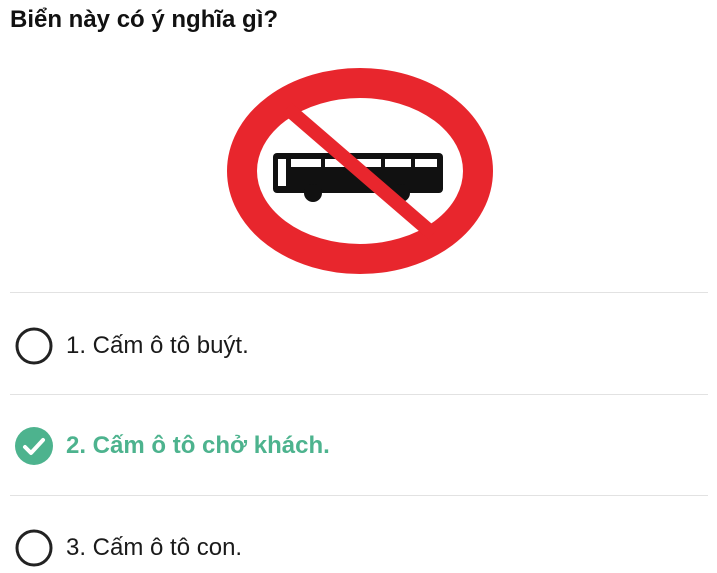 This screenshot has width=717, height=573. What do you see at coordinates (359, 548) in the screenshot?
I see `answer-option-3: 3. Cấm ô tô con.` at bounding box center [359, 548].